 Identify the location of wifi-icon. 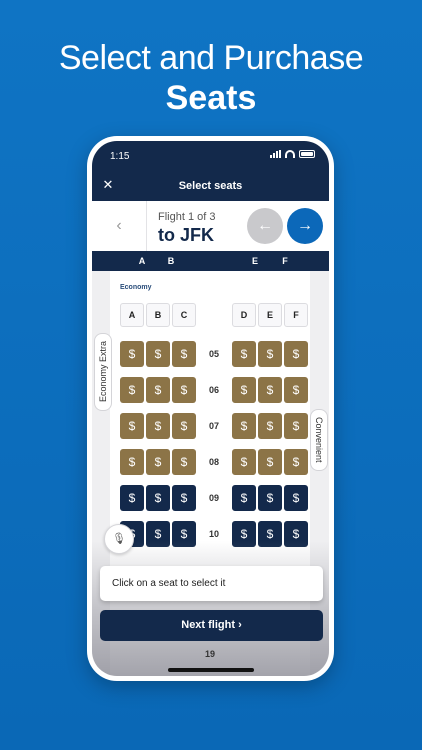
(290, 154).